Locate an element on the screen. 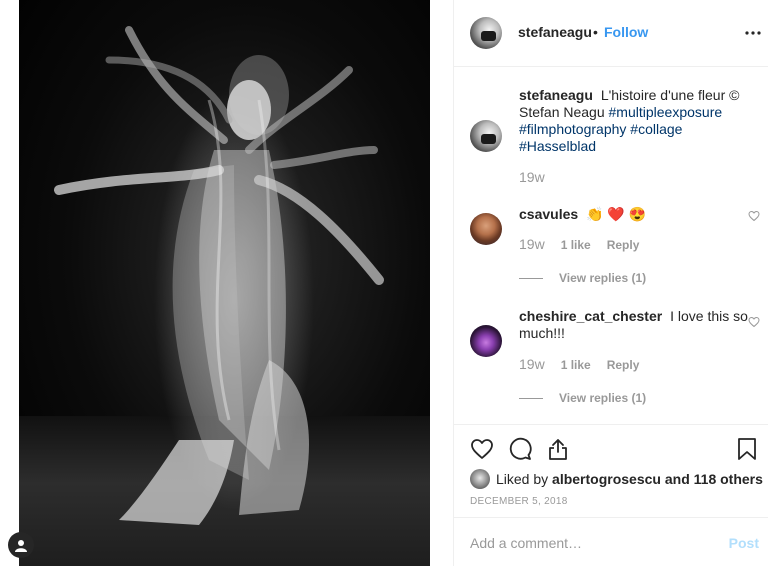  likes-summary: Liked by albertogrosescu and 118 others is located at coordinates (616, 479).